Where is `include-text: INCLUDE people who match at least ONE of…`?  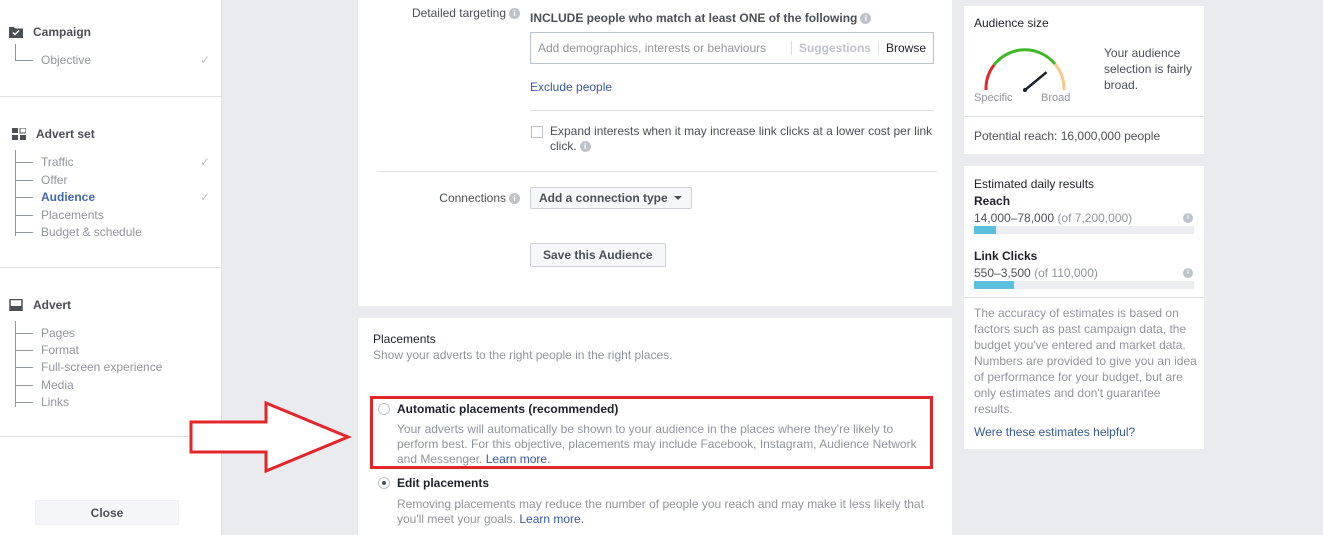 include-text: INCLUDE people who match at least ONE of… is located at coordinates (701, 18).